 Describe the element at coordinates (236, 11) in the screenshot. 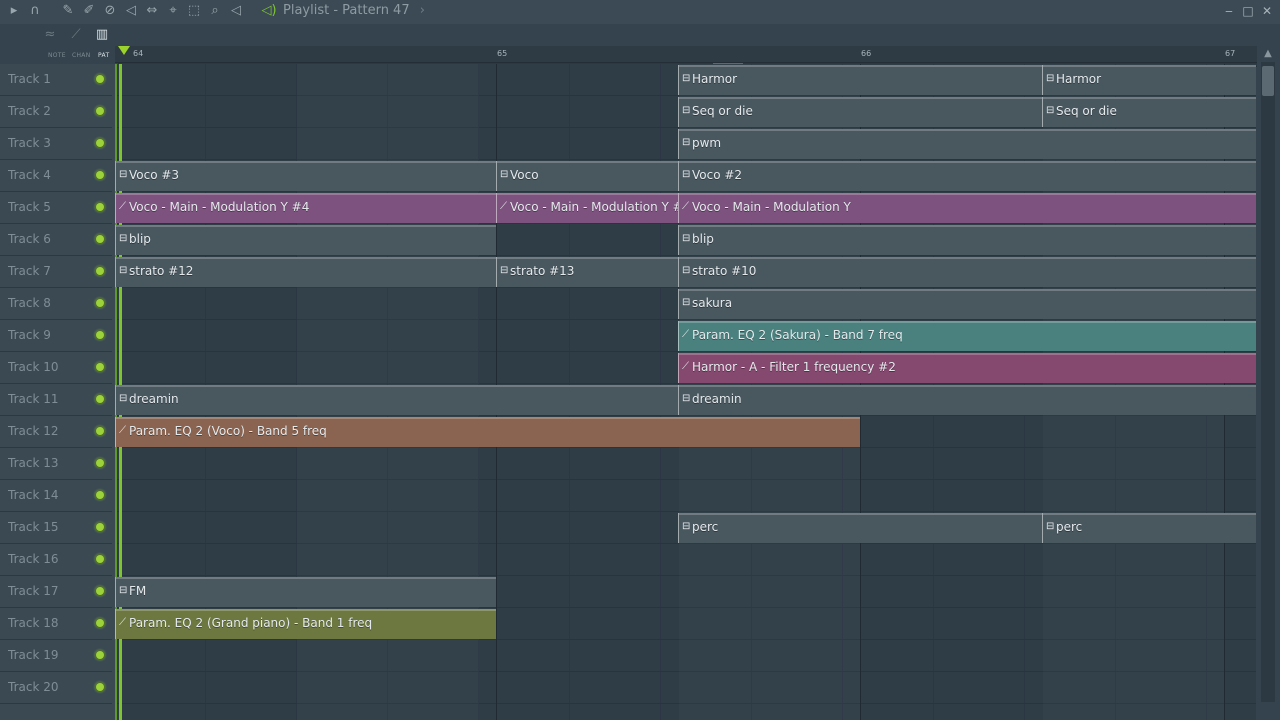

I see `playback-icon: ◁` at that location.